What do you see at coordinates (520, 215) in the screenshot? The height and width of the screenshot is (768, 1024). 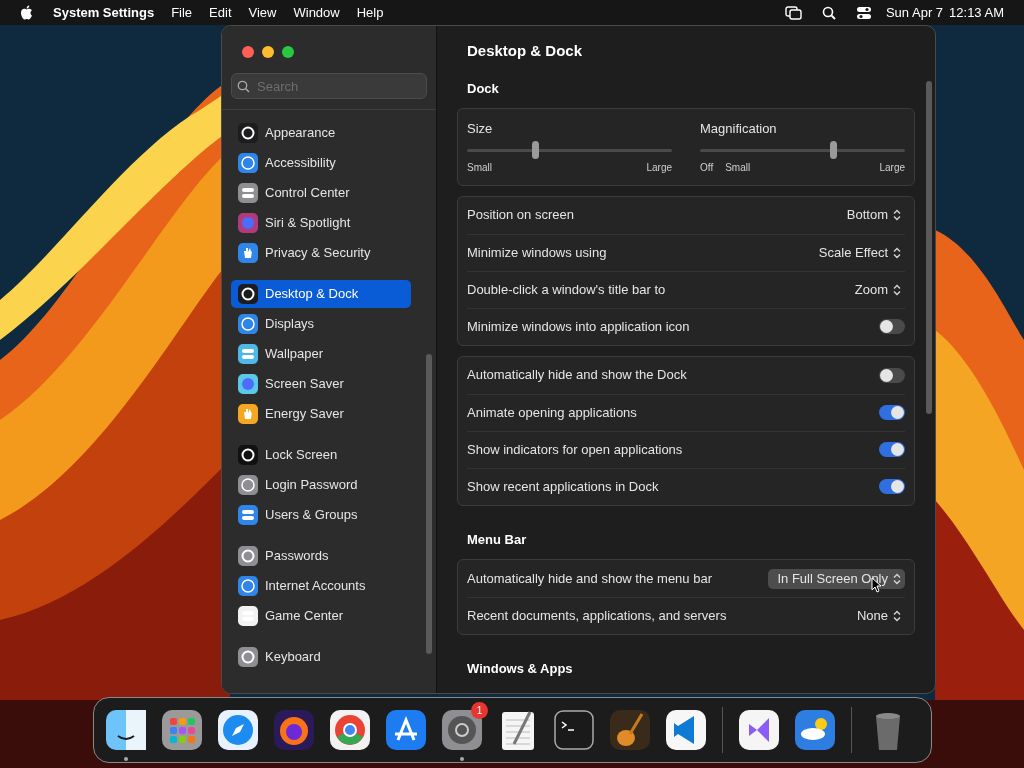 I see `setting-label: Position on screen` at bounding box center [520, 215].